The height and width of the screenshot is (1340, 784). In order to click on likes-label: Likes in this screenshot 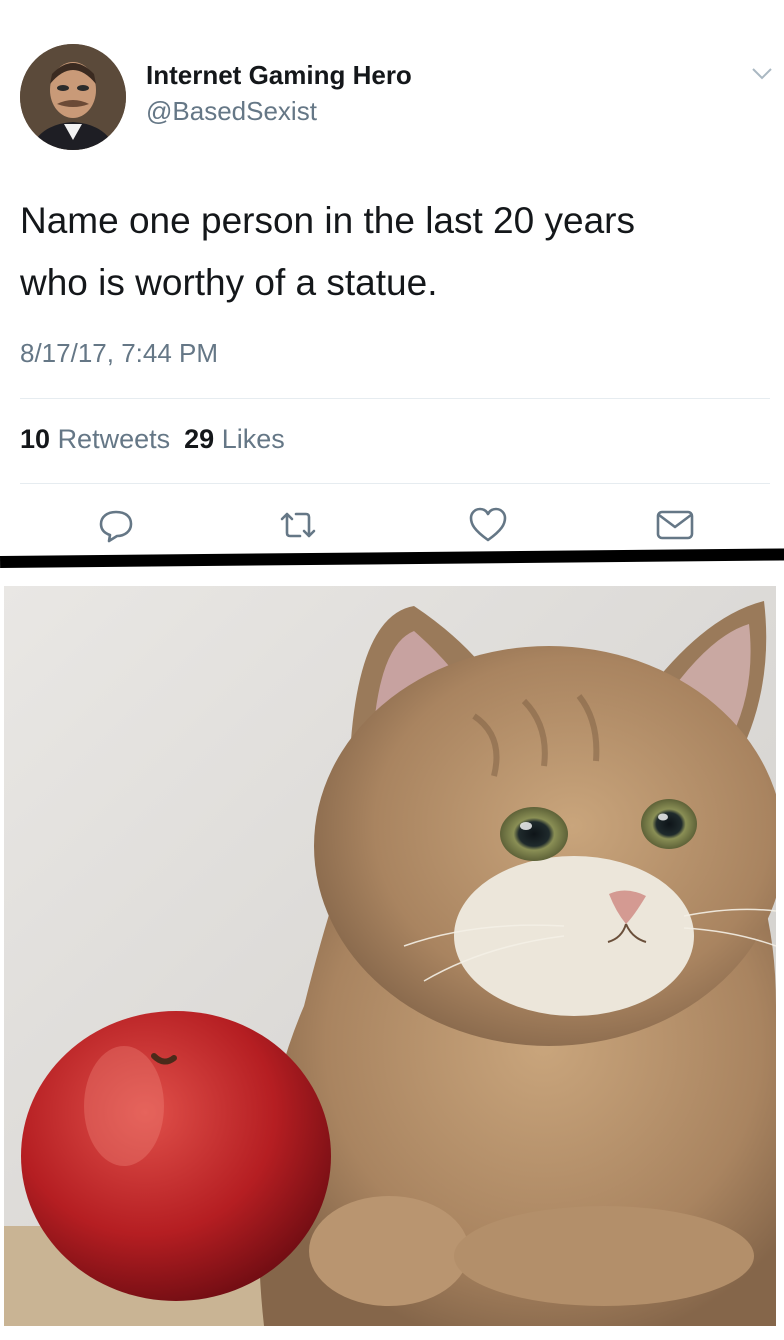, I will do `click(253, 439)`.